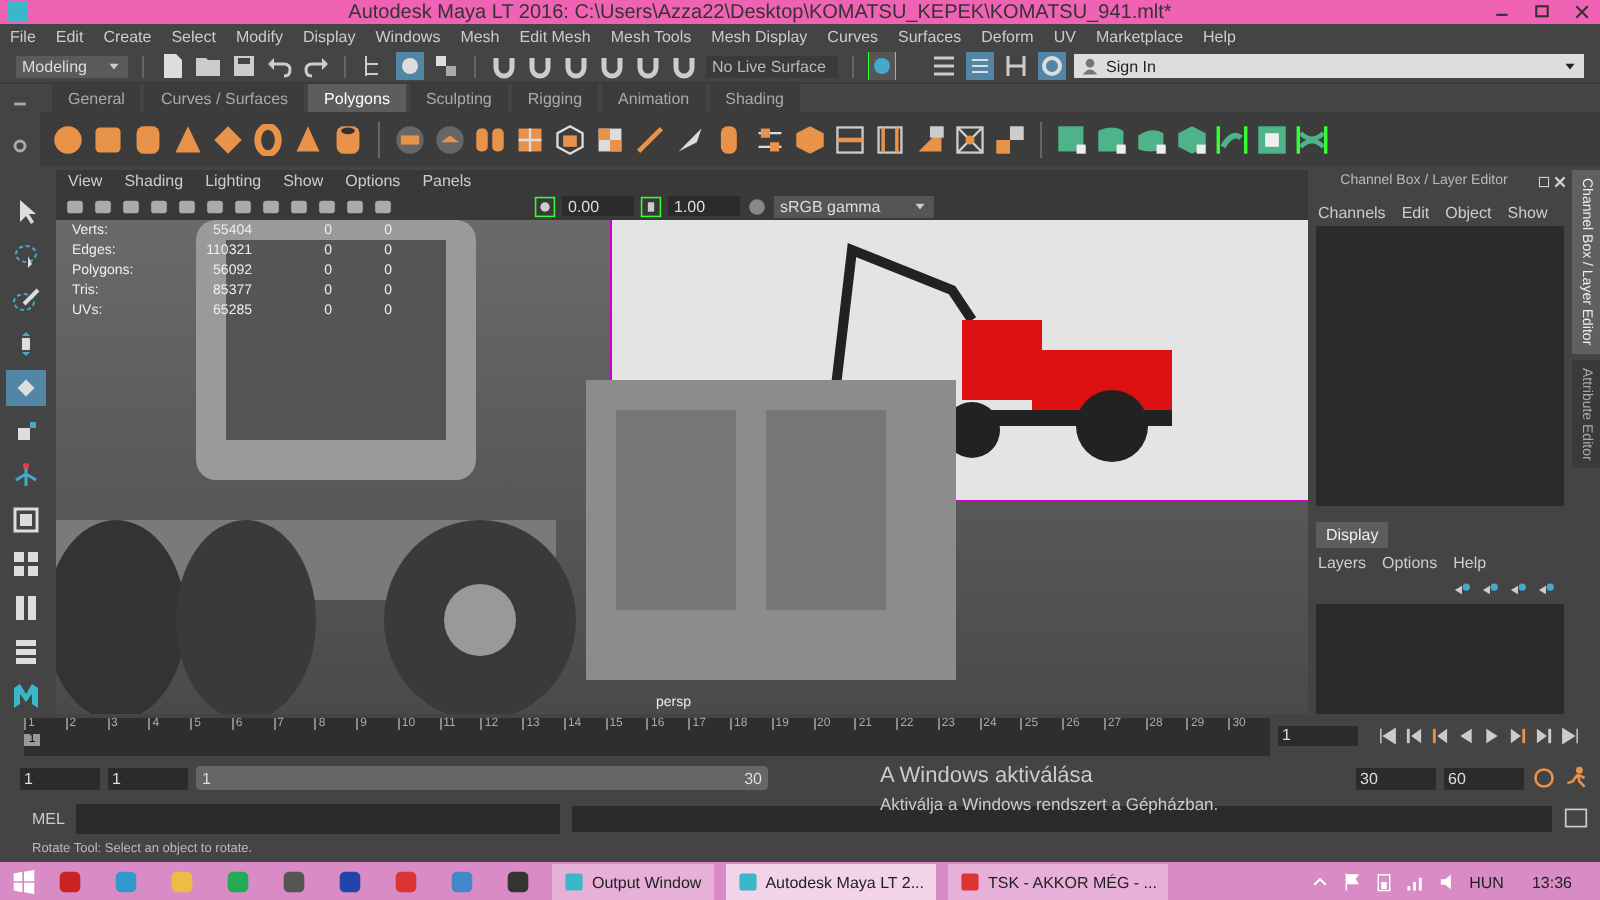 The height and width of the screenshot is (900, 1600). Describe the element at coordinates (633, 882) in the screenshot. I see `taskbar-button: Output Window` at that location.